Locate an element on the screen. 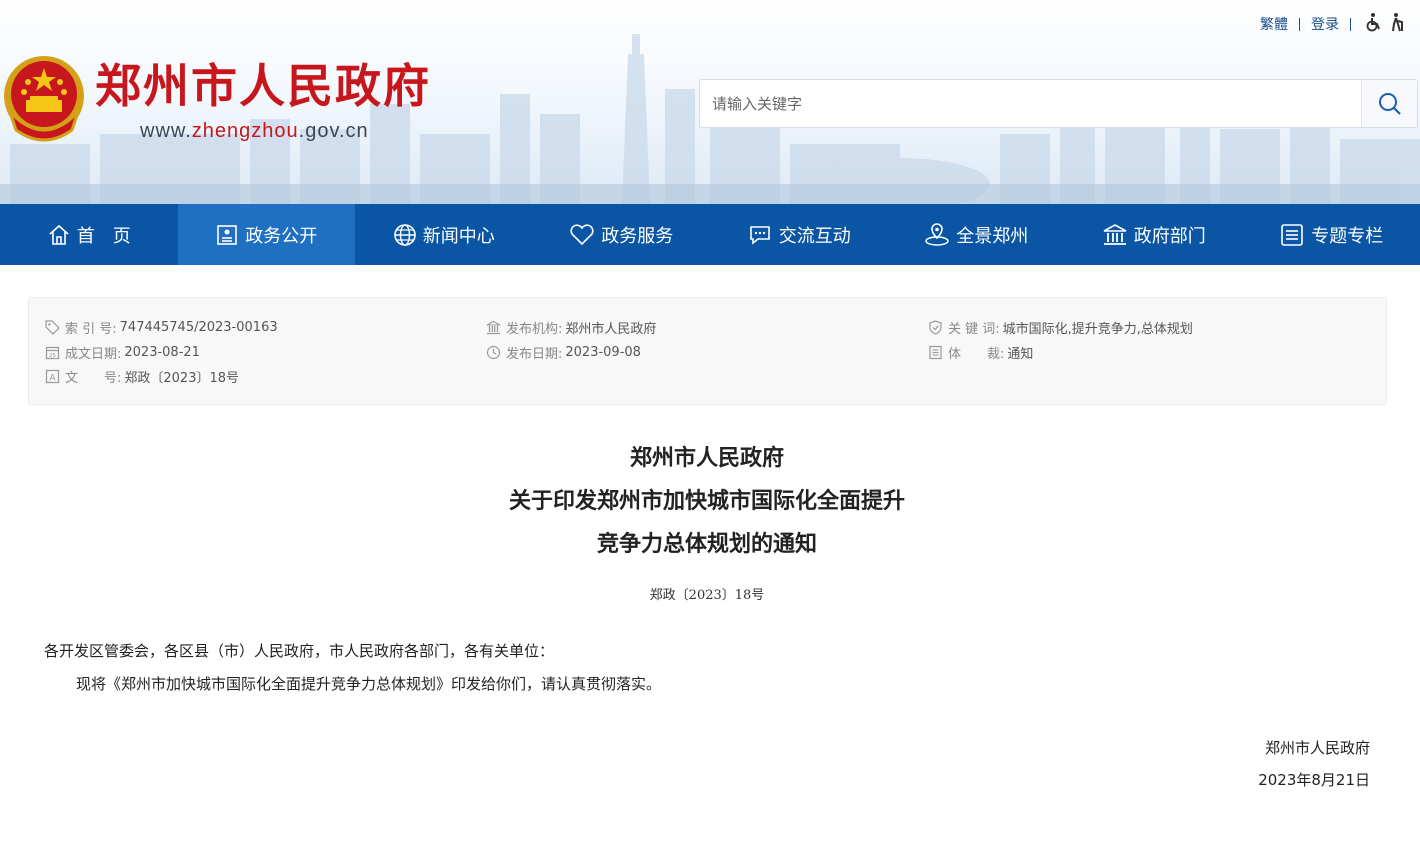 The height and width of the screenshot is (845, 1420). meta-value: 郑州市人民政府 is located at coordinates (611, 329).